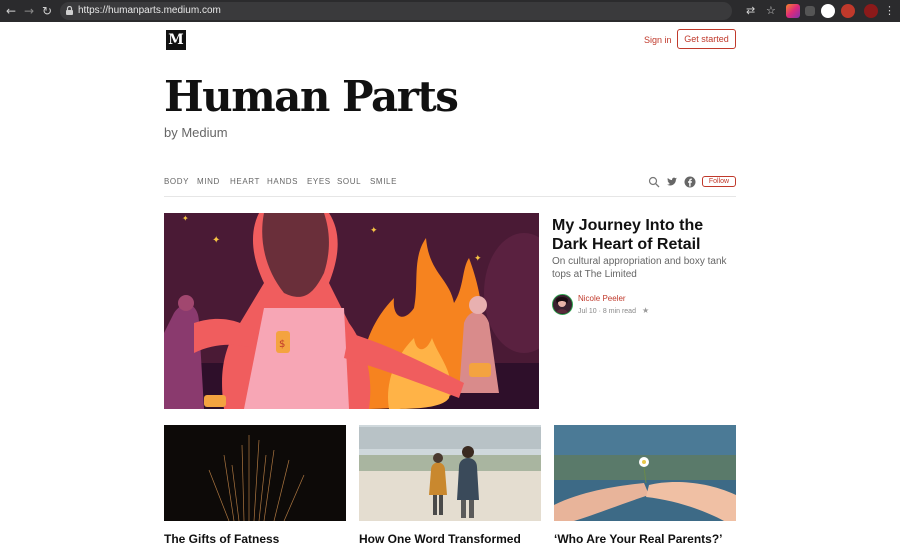 The width and height of the screenshot is (900, 547). Describe the element at coordinates (672, 182) in the screenshot. I see `twitter-icon` at that location.